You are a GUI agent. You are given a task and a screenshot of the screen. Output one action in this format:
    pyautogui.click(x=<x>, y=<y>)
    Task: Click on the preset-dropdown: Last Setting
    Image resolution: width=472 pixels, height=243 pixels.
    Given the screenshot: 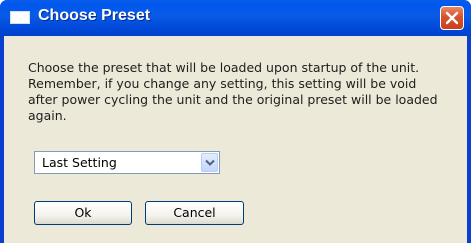 What is the action you would take?
    pyautogui.click(x=127, y=162)
    